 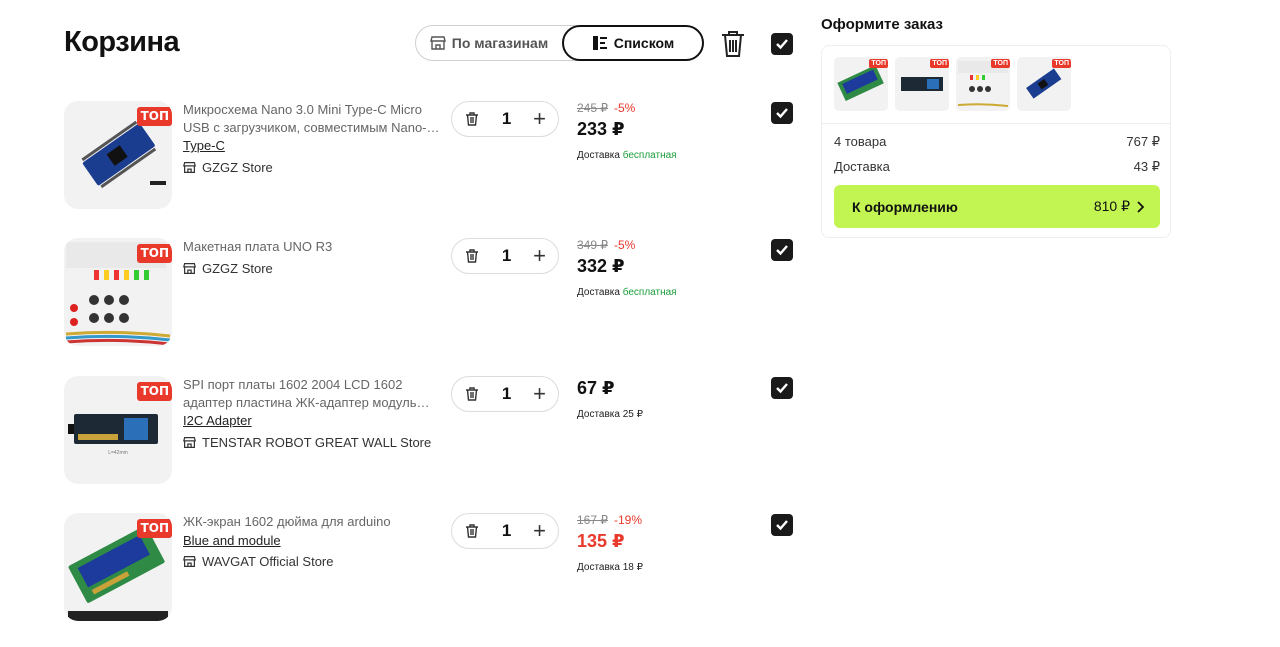 What do you see at coordinates (232, 540) in the screenshot?
I see `product-variant: Blue and module` at bounding box center [232, 540].